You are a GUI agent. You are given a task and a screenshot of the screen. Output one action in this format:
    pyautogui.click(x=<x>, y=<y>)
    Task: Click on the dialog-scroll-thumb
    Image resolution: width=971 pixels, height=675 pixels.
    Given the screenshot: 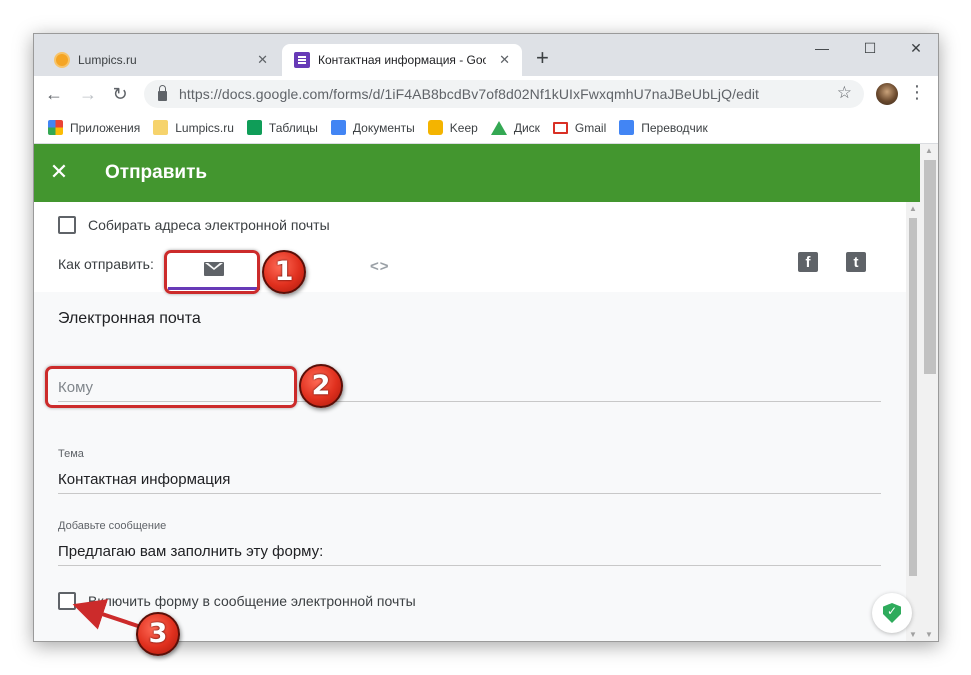 What is the action you would take?
    pyautogui.click(x=913, y=397)
    